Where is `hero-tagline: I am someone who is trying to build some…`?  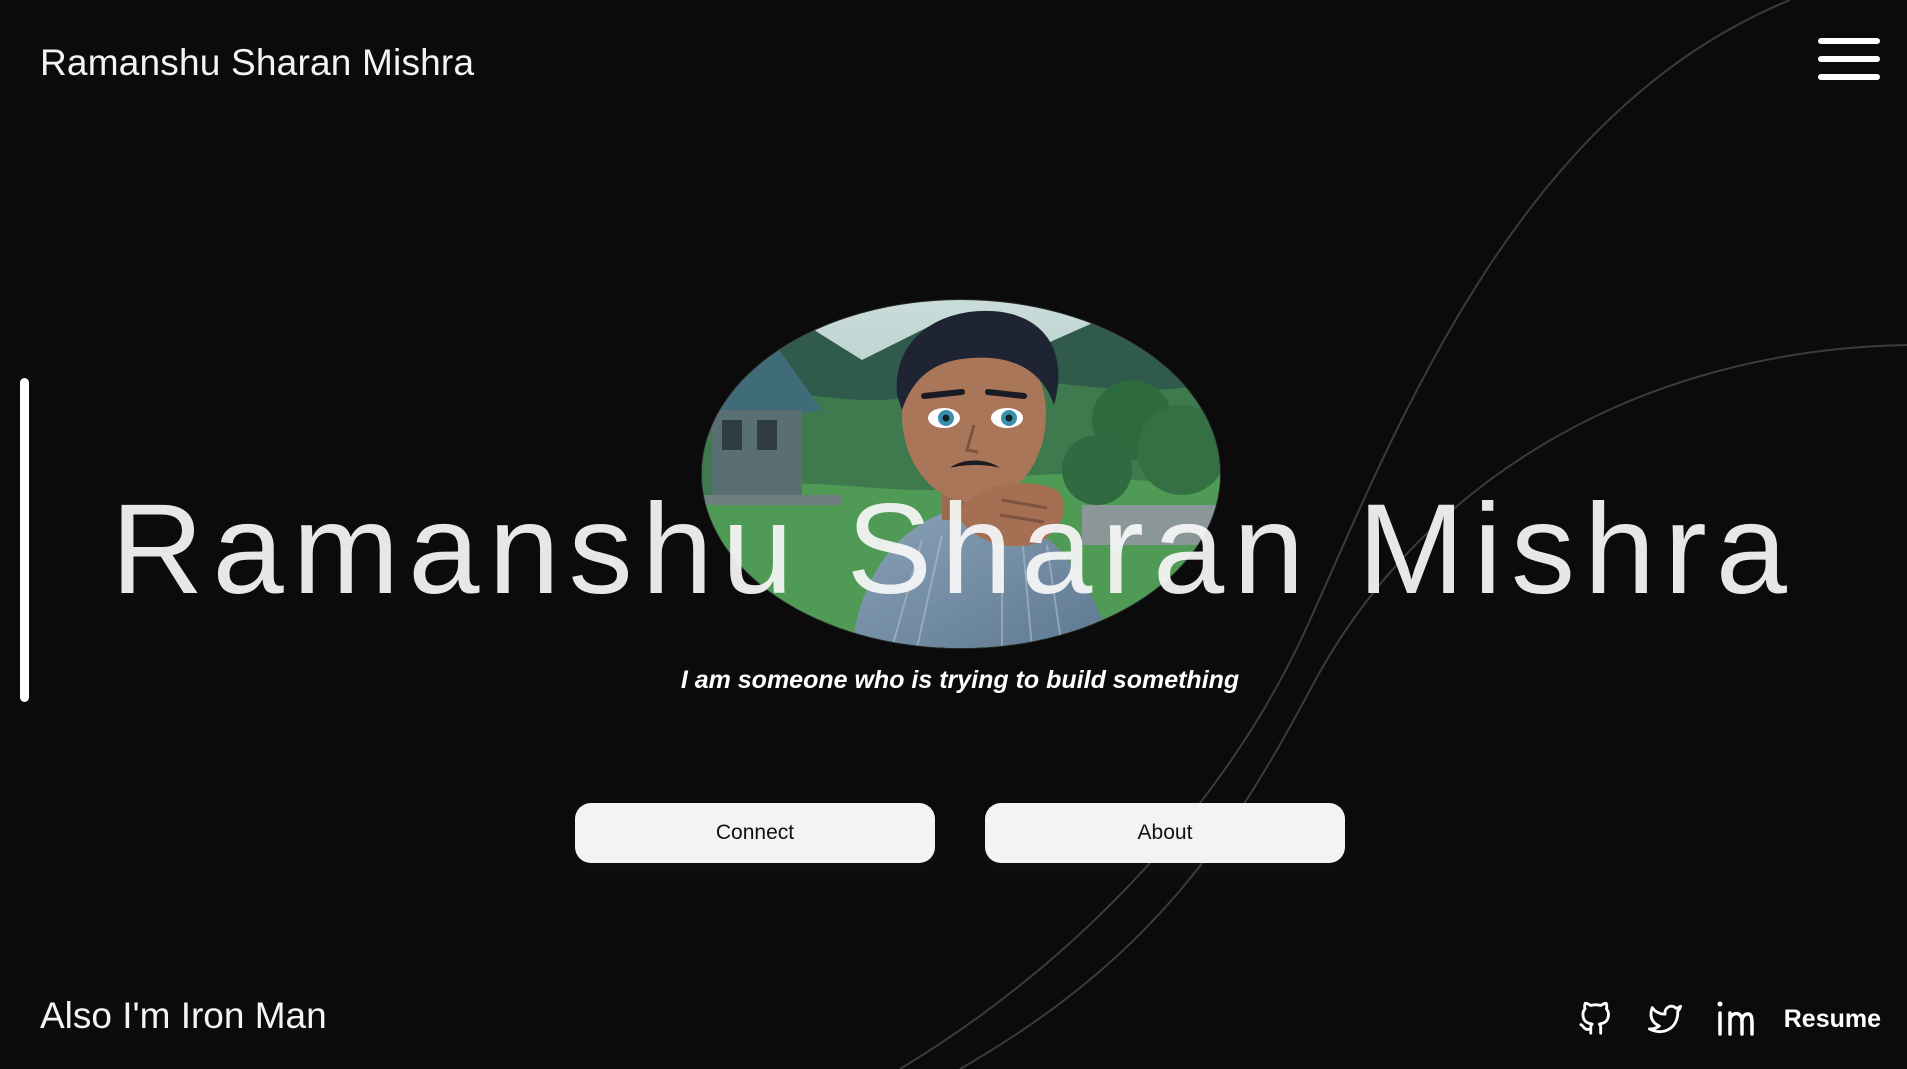 hero-tagline: I am someone who is trying to build some… is located at coordinates (960, 680).